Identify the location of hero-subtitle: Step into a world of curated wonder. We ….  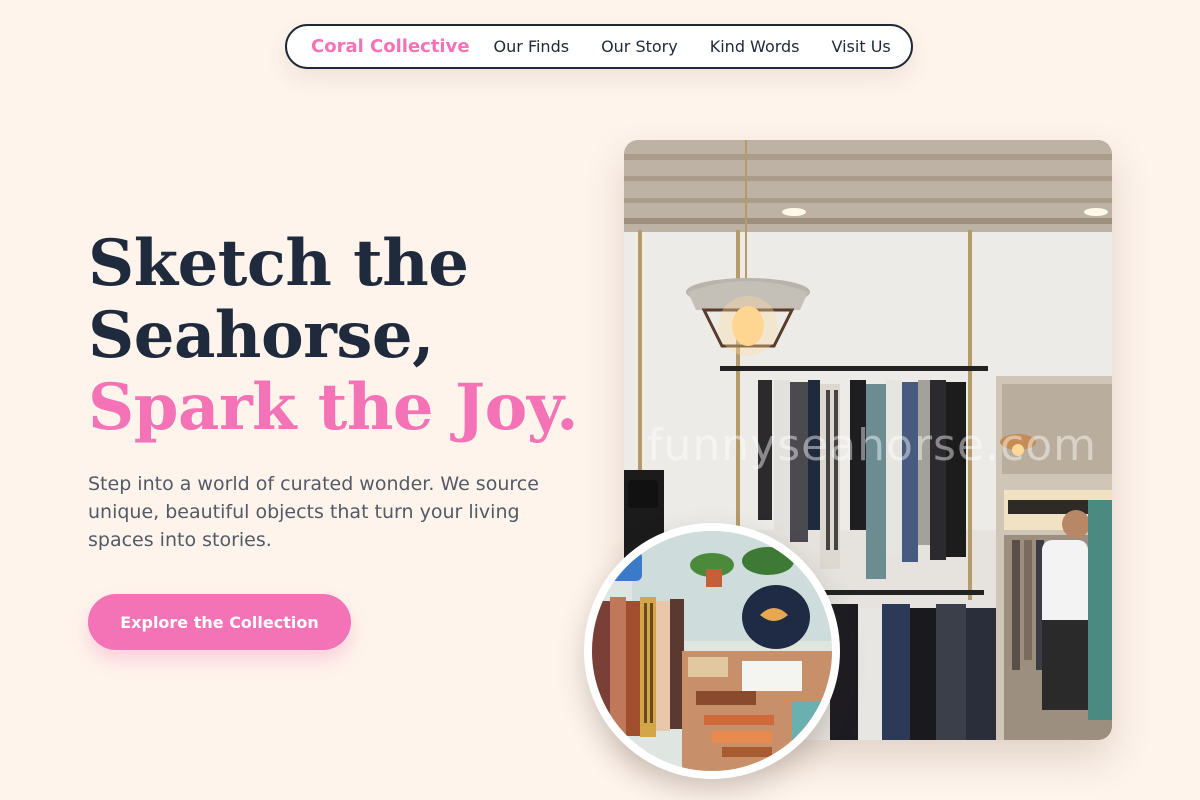
(313, 512).